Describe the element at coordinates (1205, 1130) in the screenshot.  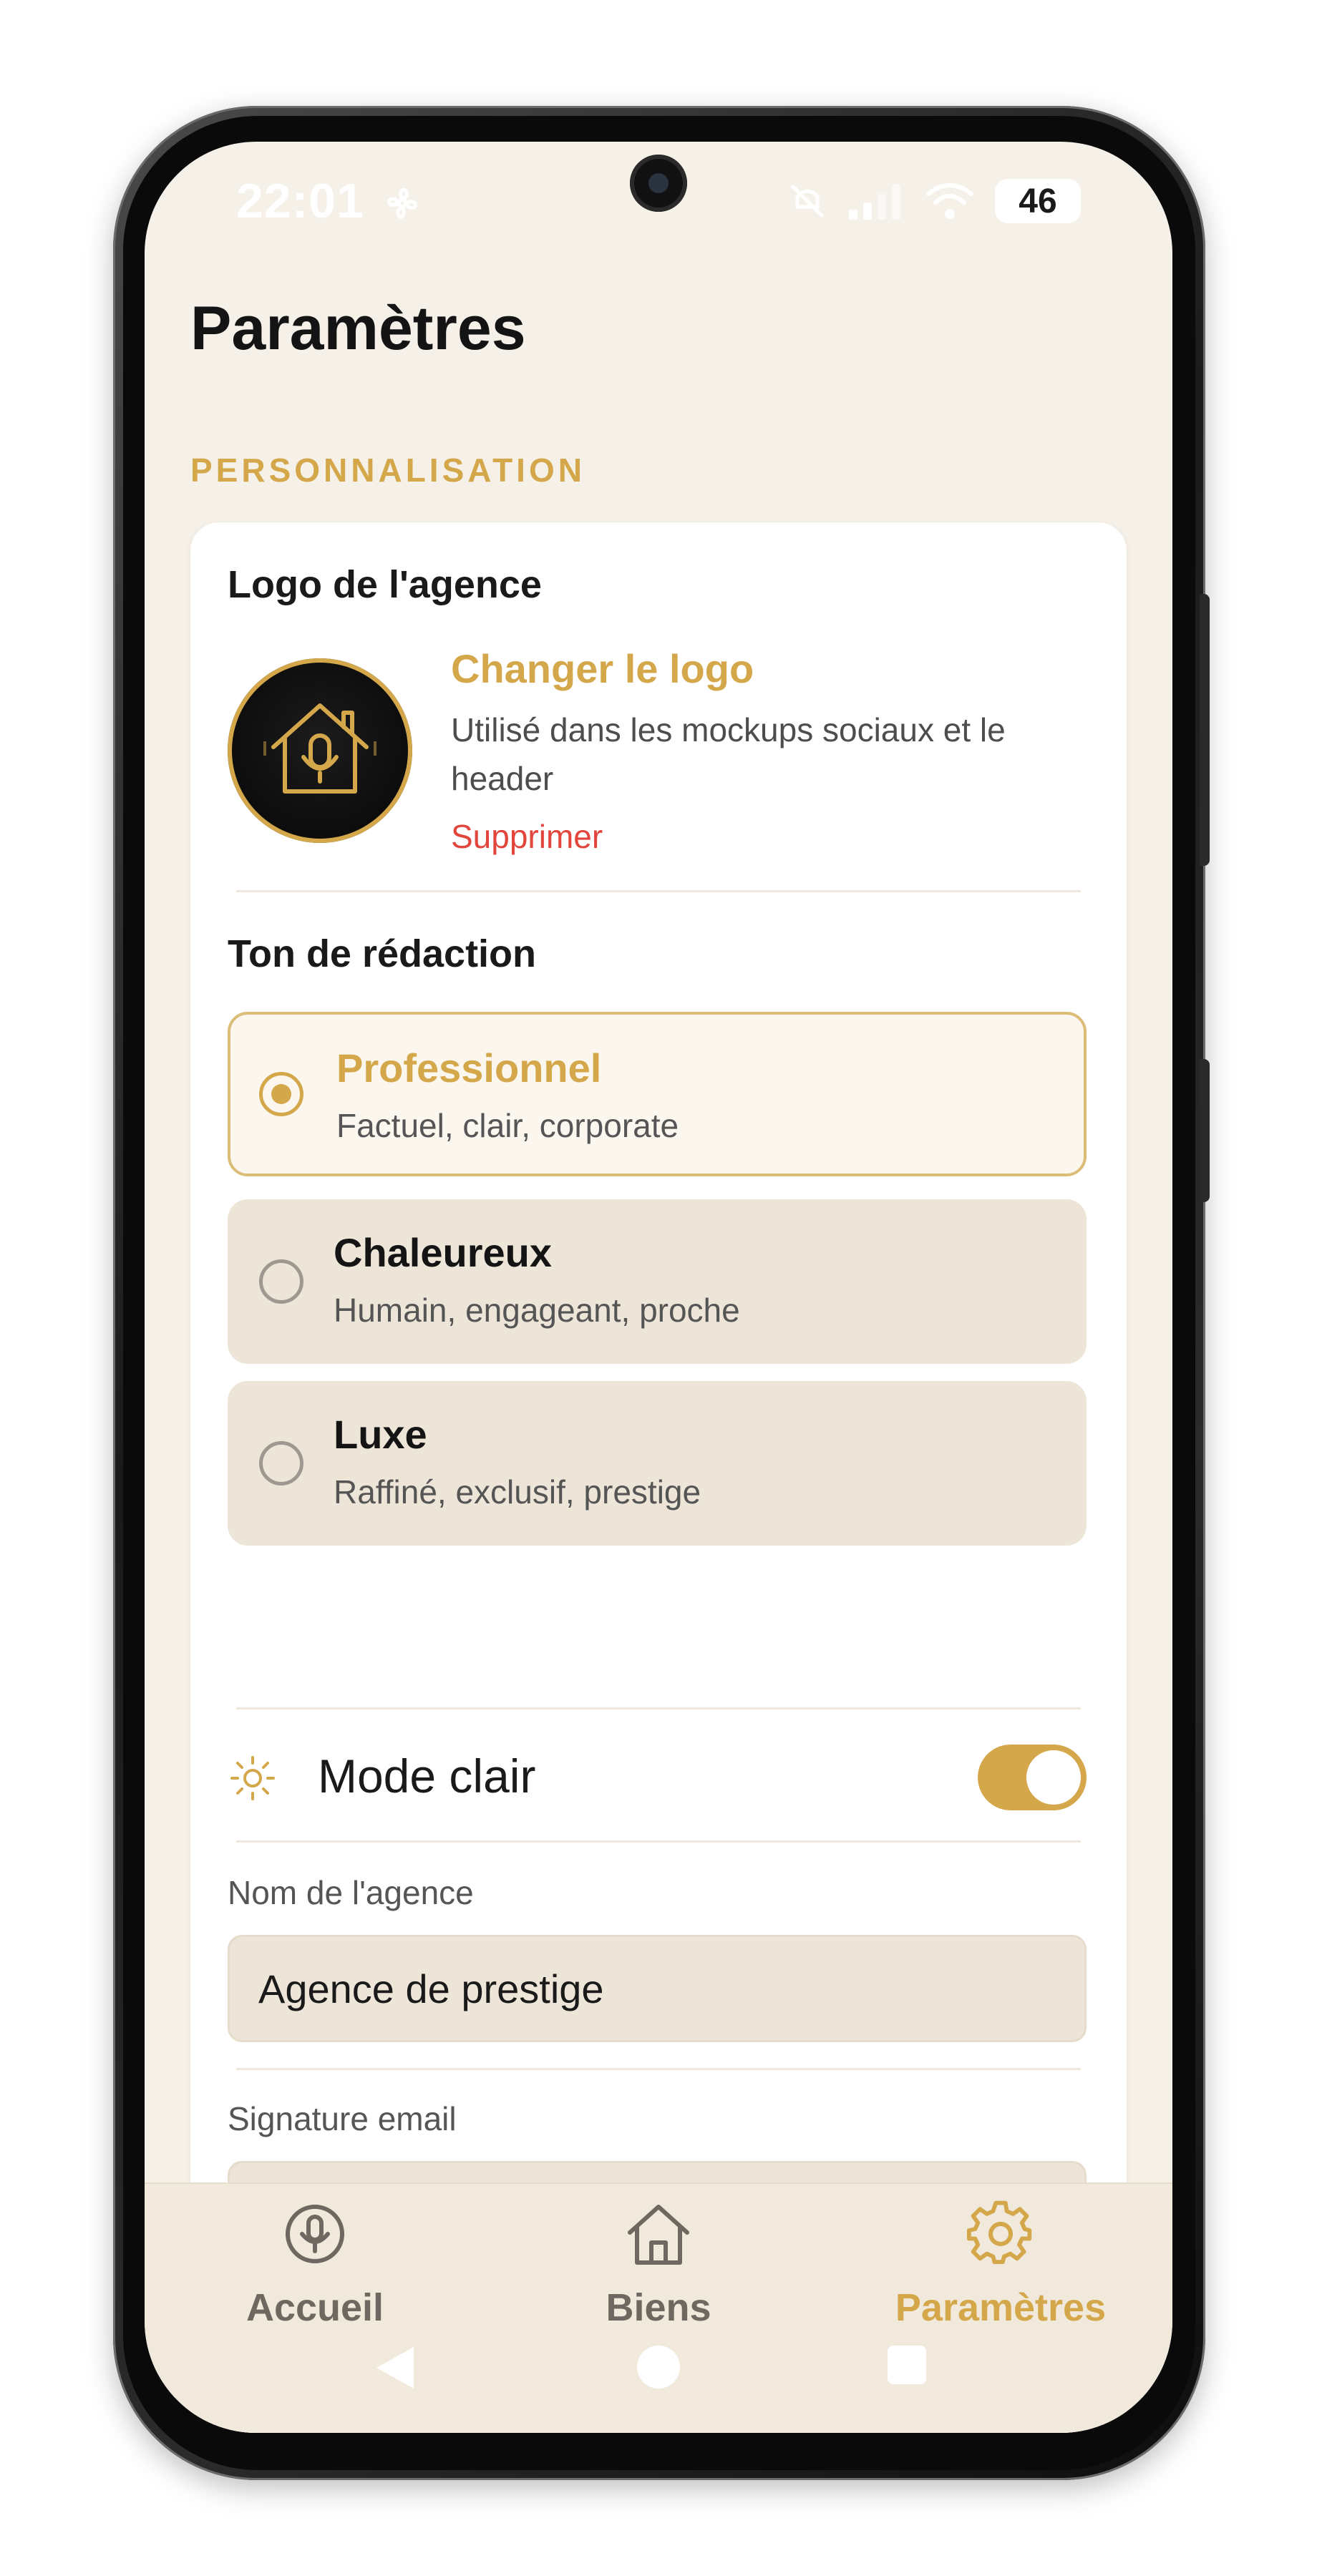
I see `power-button` at that location.